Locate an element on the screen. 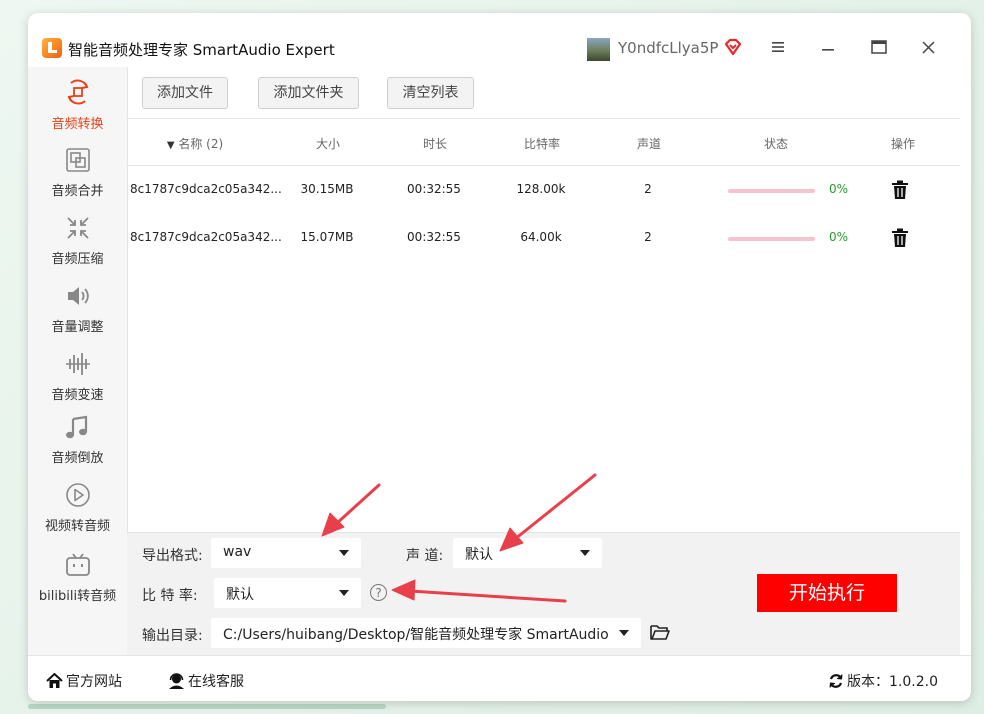 The height and width of the screenshot is (714, 984). speed-icon is located at coordinates (77, 364).